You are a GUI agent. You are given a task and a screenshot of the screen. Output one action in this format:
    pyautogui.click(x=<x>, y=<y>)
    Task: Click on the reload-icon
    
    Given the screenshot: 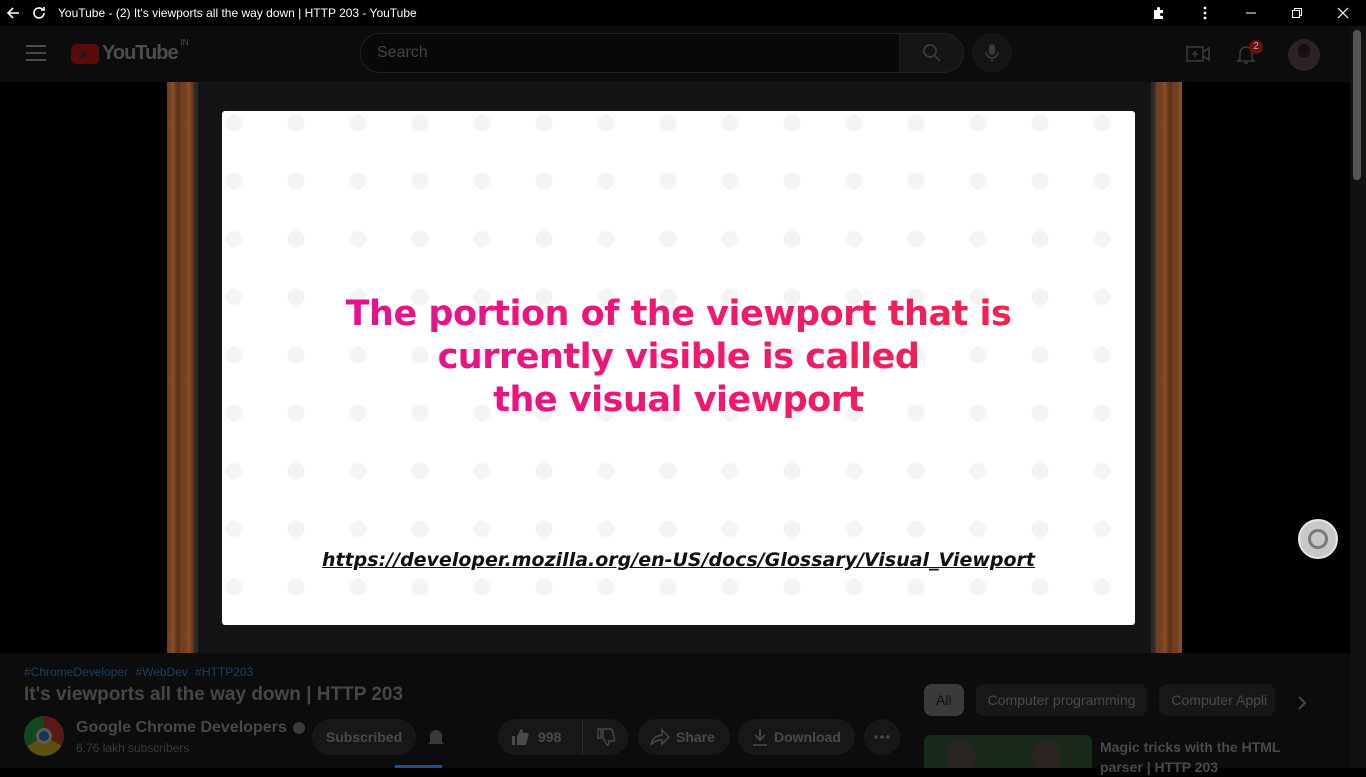 What is the action you would take?
    pyautogui.click(x=39, y=13)
    